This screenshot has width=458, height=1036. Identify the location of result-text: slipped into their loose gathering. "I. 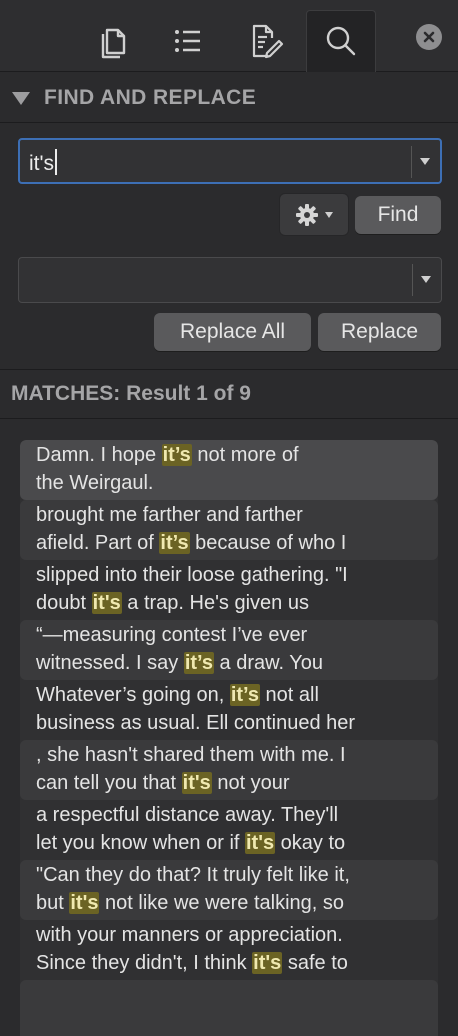
(192, 575).